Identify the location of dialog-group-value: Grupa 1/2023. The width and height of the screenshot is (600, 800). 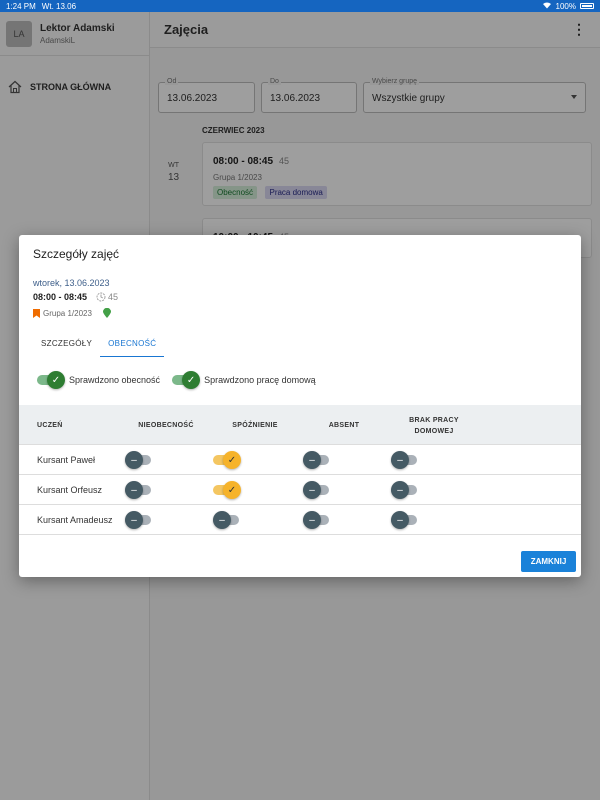
(67, 313).